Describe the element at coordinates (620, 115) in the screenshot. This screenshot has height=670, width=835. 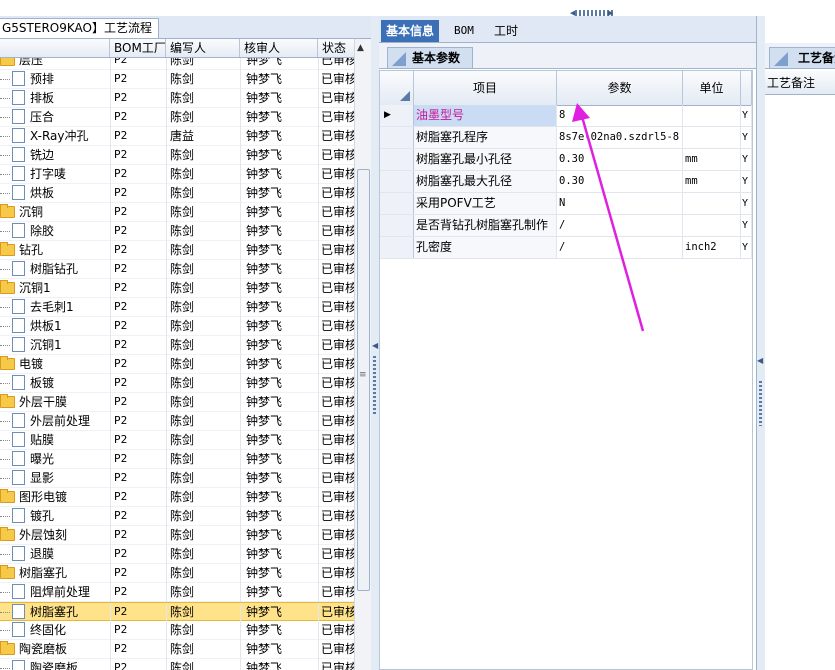
I see `param-value-cell: 8` at that location.